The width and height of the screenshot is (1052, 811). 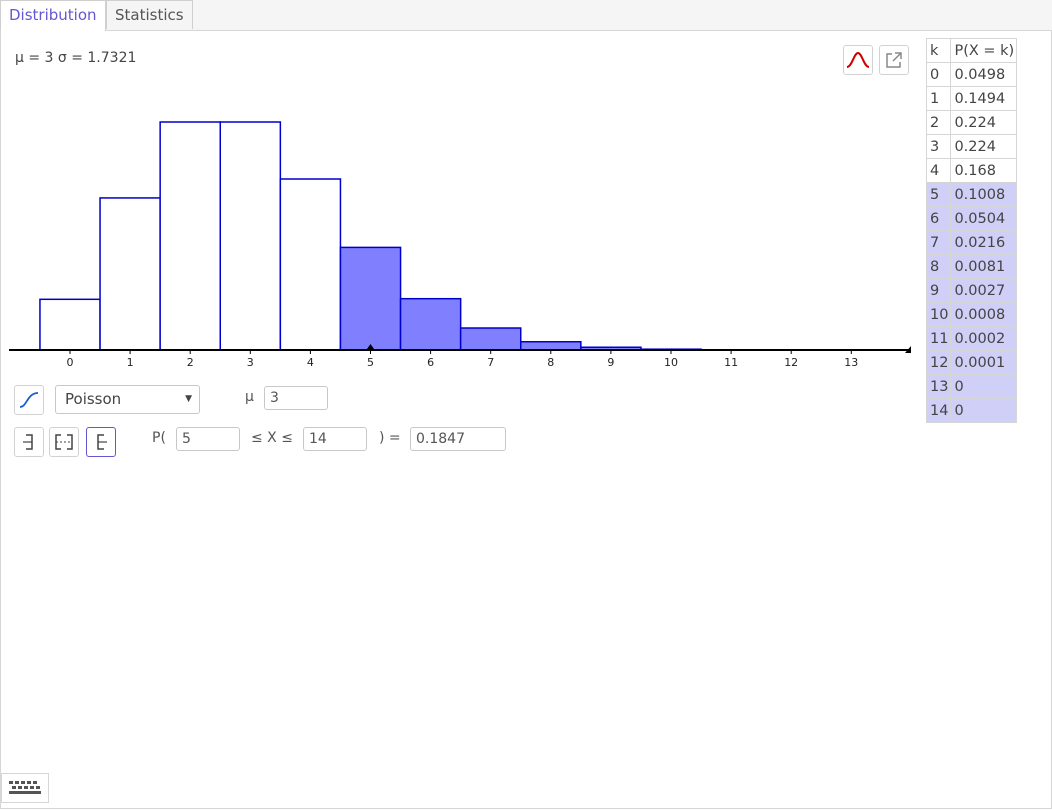 What do you see at coordinates (490, 362) in the screenshot?
I see `x-tick-label: 7` at bounding box center [490, 362].